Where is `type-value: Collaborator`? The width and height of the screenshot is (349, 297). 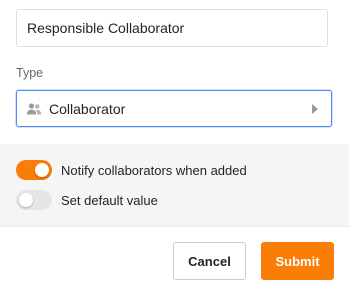 type-value: Collaborator is located at coordinates (87, 108).